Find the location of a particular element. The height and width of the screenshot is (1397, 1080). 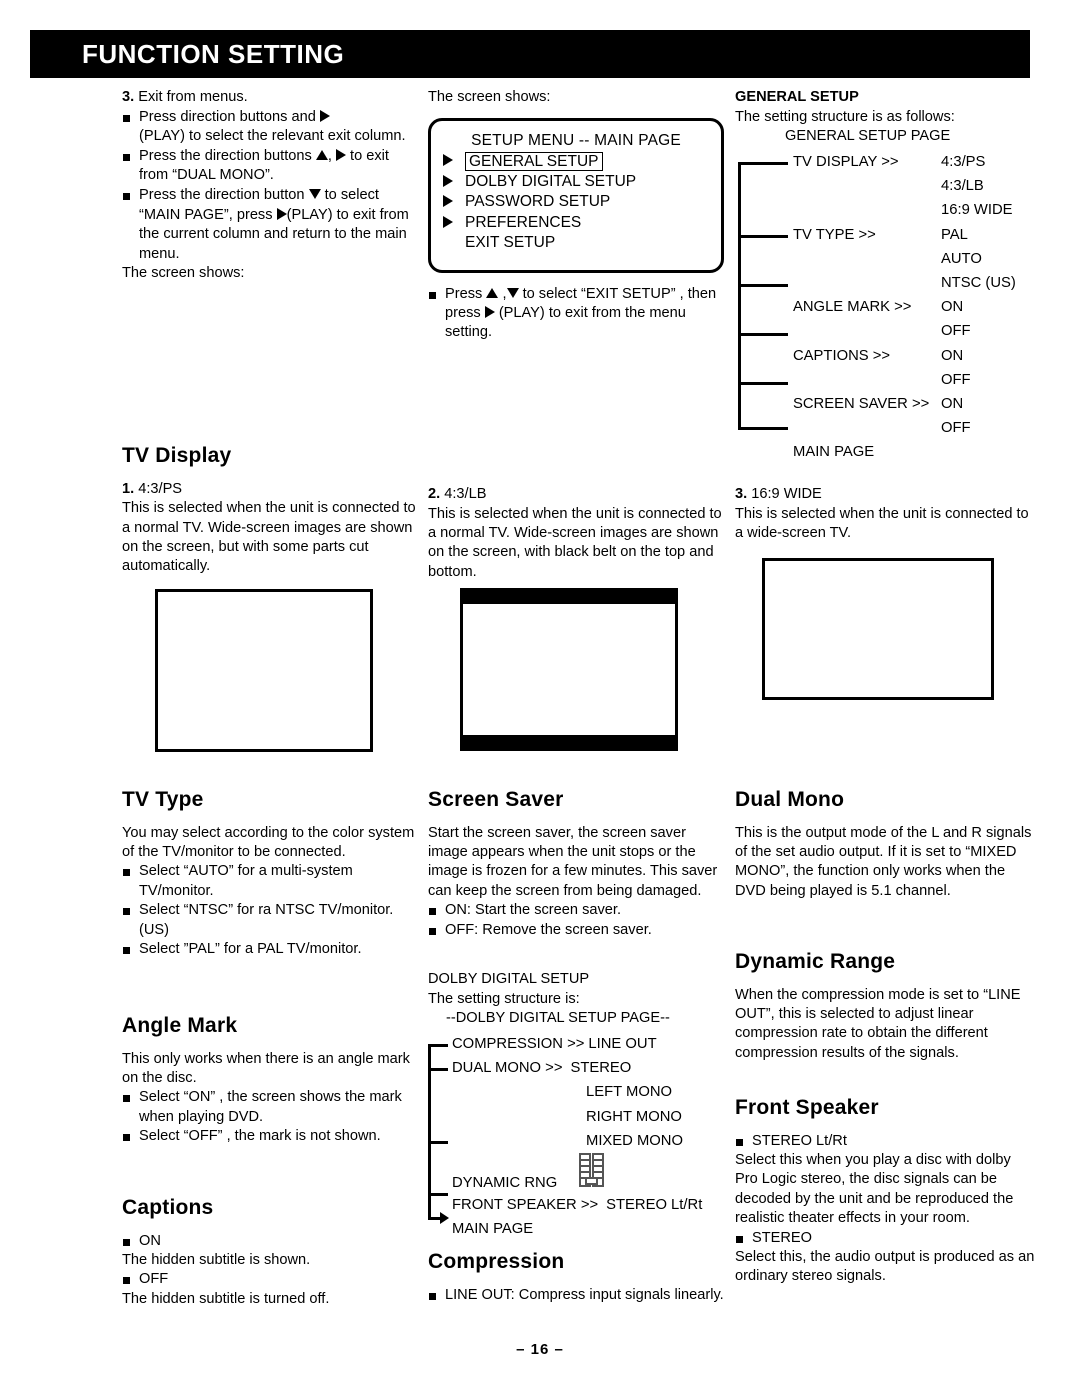

tree-value: PAL is located at coordinates (954, 234).